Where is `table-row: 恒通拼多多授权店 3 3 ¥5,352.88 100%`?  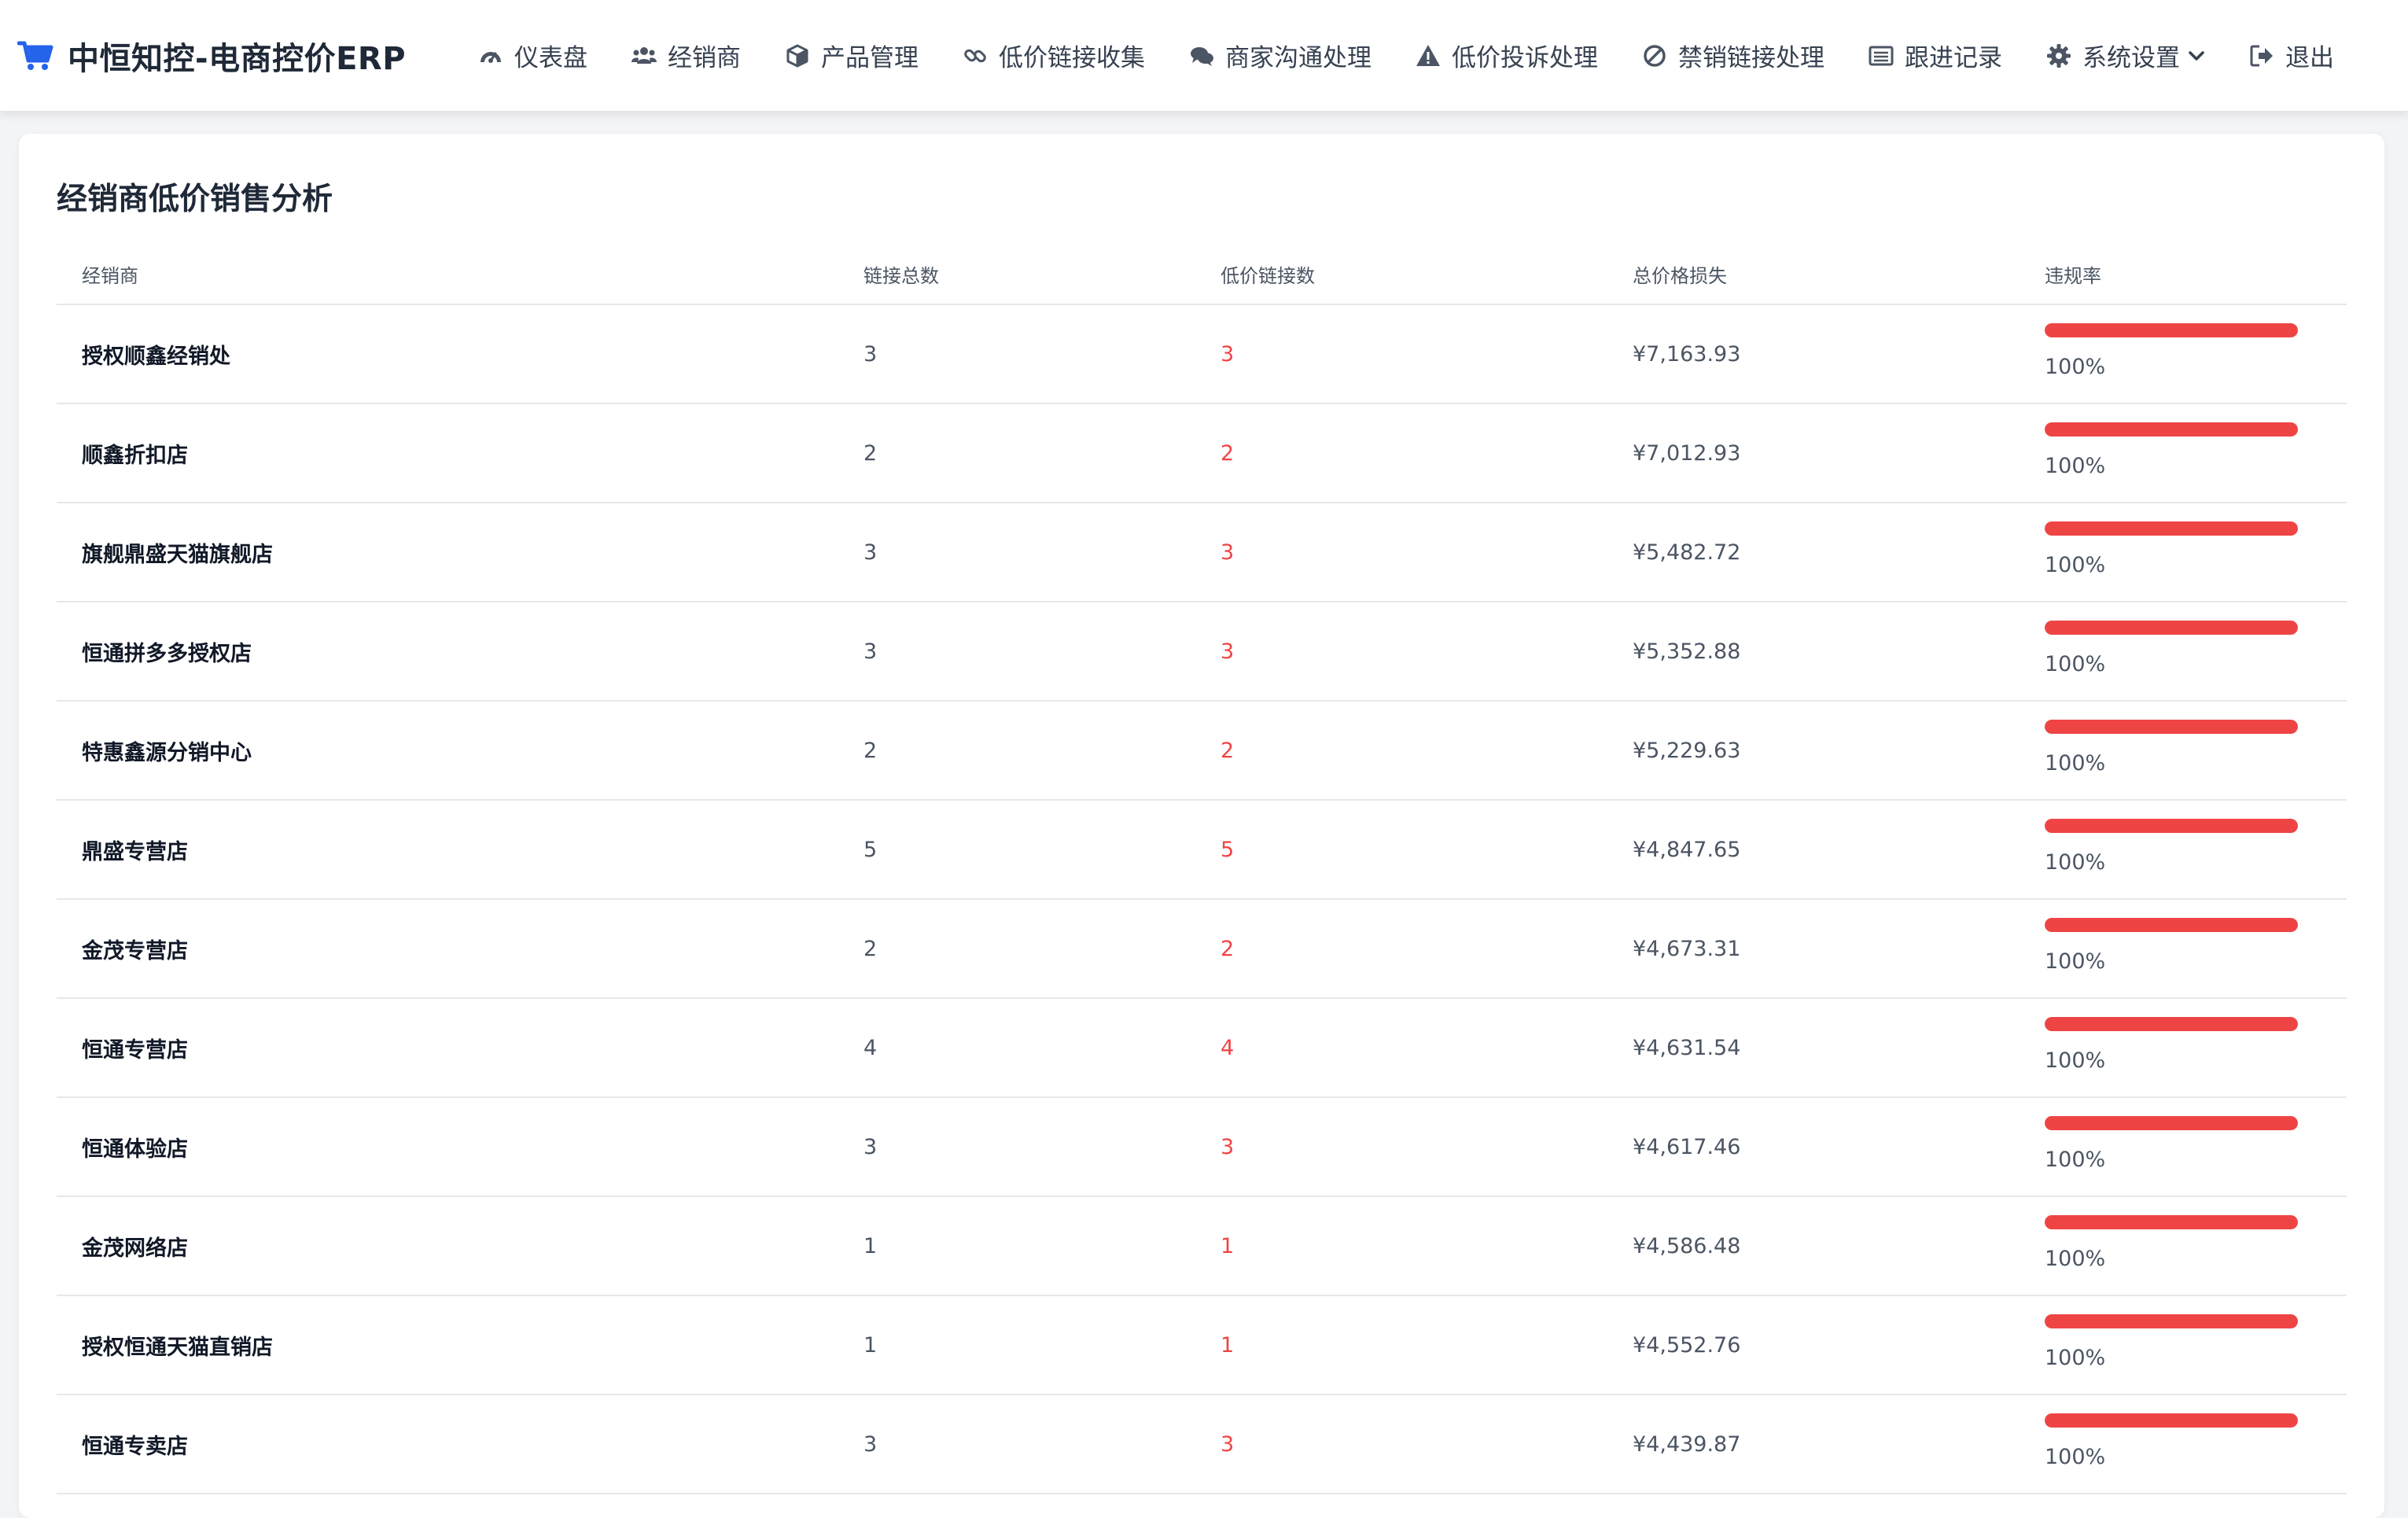 table-row: 恒通拼多多授权店 3 3 ¥5,352.88 100% is located at coordinates (1202, 652).